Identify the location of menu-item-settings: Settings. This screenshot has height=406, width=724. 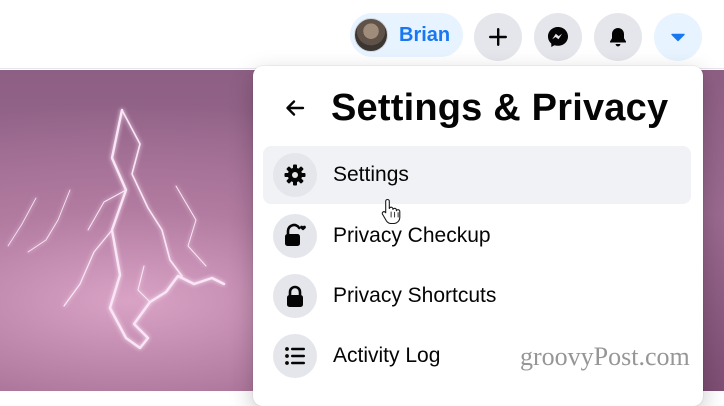
(477, 175).